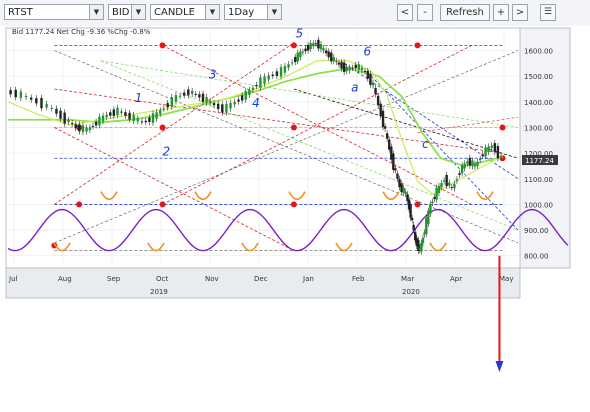 The height and width of the screenshot is (412, 590). Describe the element at coordinates (538, 128) in the screenshot. I see `y-tick-label: 1300.00` at that location.